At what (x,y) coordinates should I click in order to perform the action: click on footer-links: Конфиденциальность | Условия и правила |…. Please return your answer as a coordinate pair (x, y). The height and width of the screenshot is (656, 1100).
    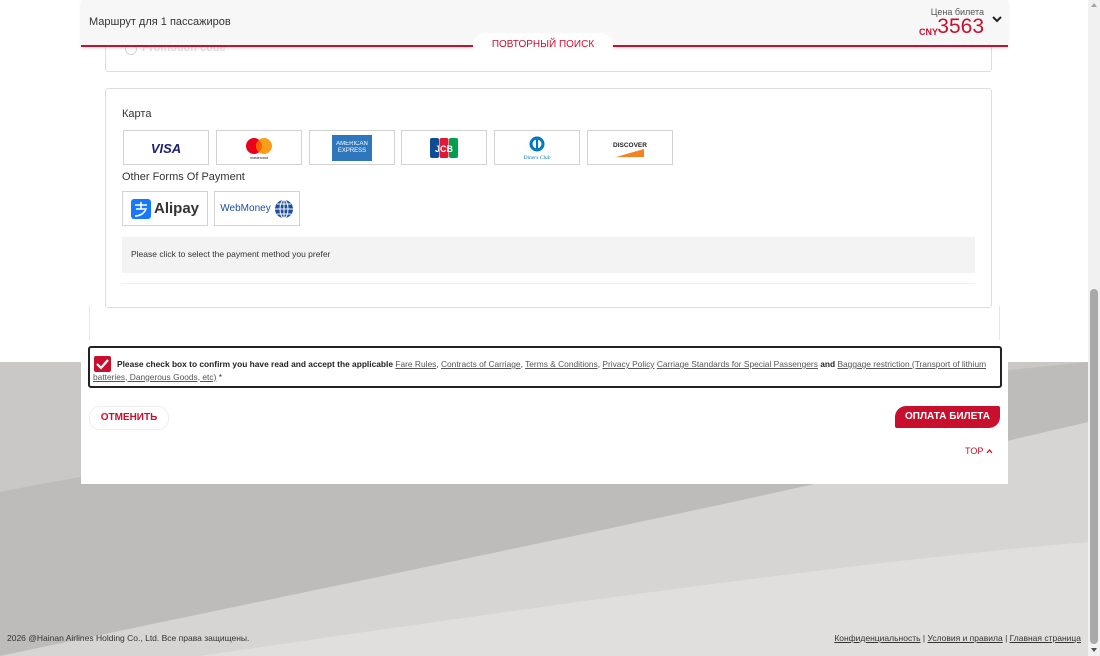
    Looking at the image, I should click on (957, 638).